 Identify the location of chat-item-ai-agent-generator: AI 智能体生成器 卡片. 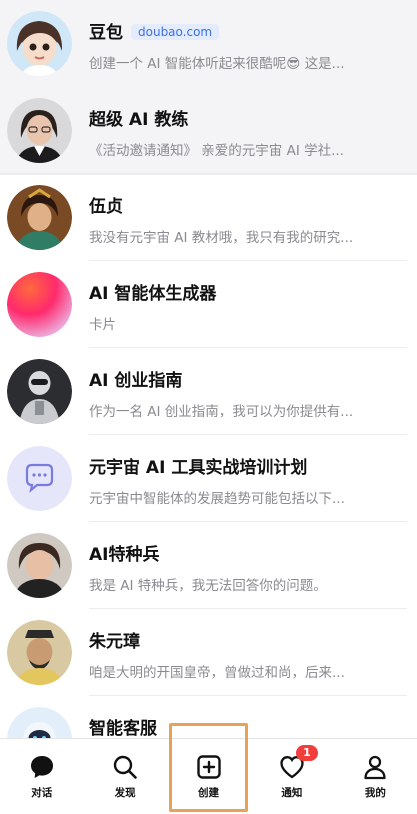
(208, 304).